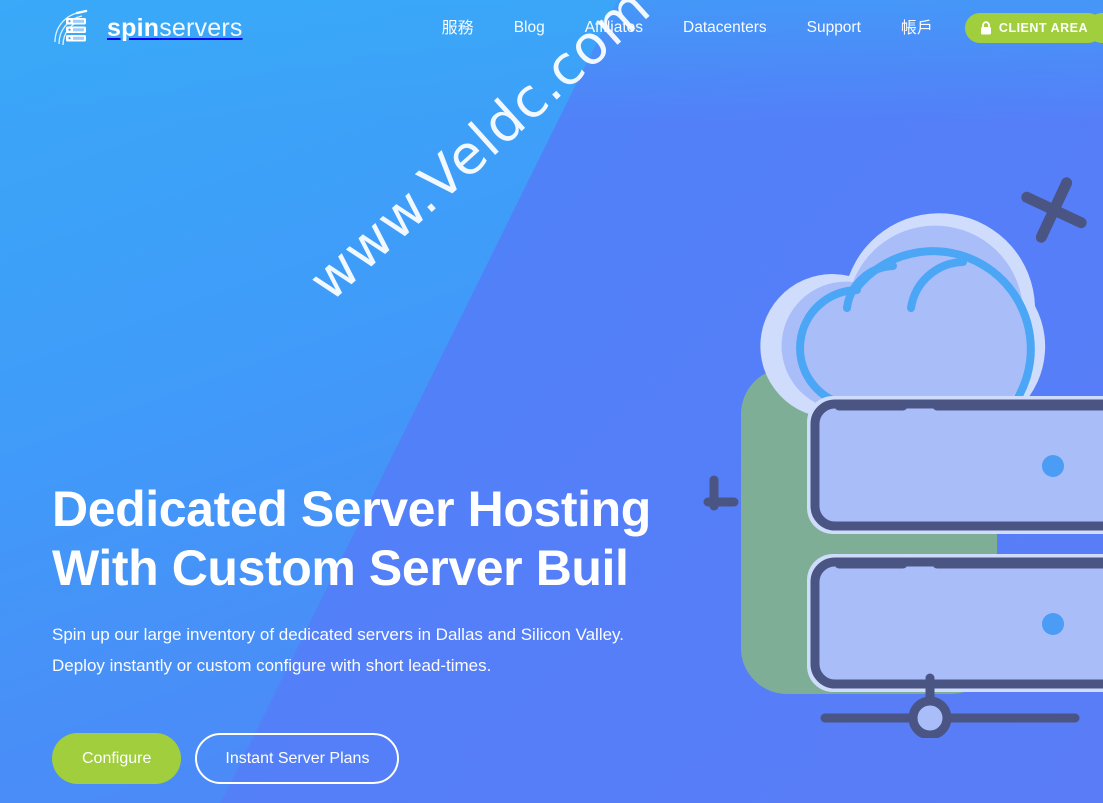 Image resolution: width=1103 pixels, height=803 pixels. I want to click on nav-item-support: Support, so click(834, 28).